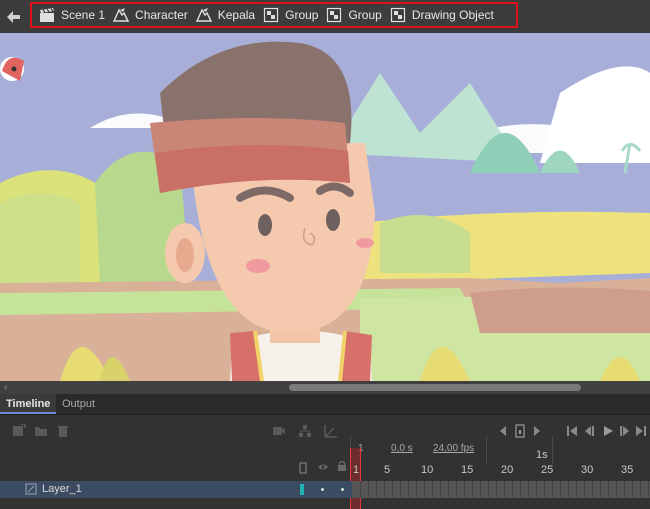  I want to click on clapperboard-icon, so click(47, 15).